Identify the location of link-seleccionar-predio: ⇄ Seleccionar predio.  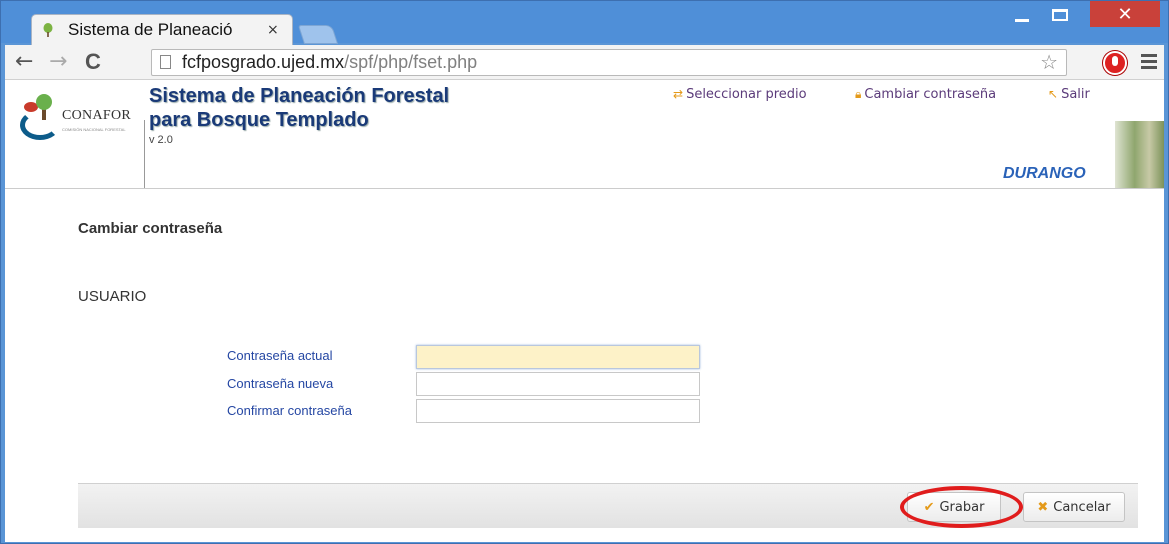
(740, 94).